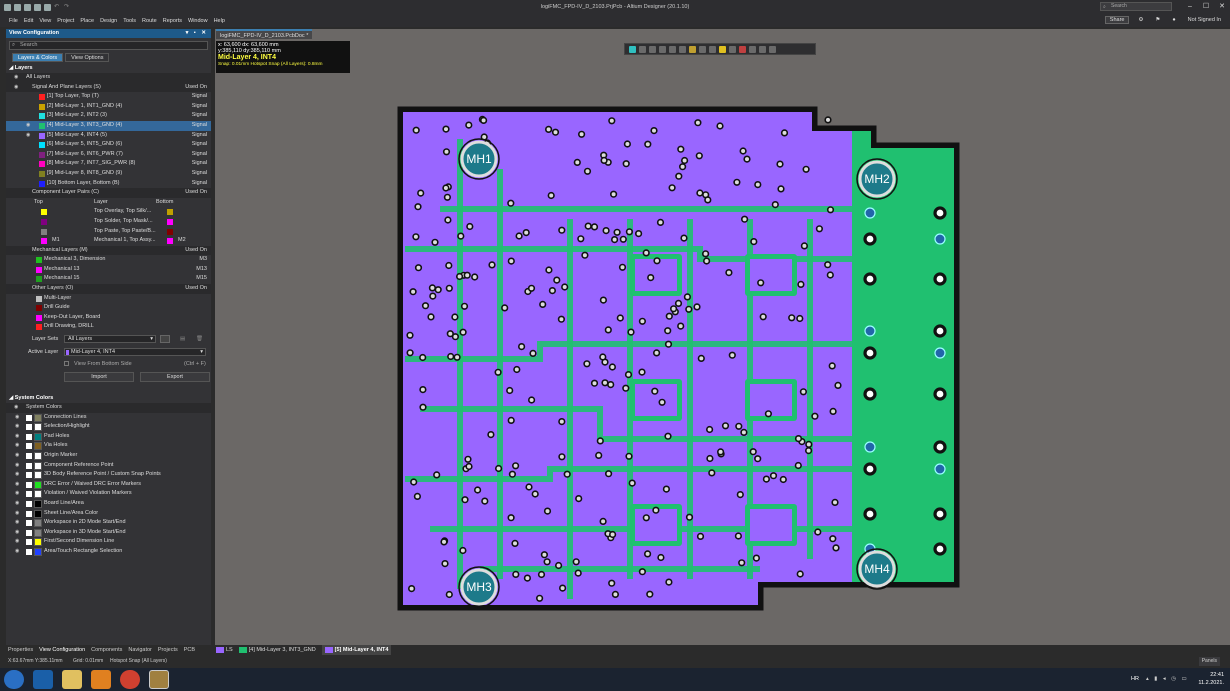  I want to click on tab-properties: Properties, so click(20, 650).